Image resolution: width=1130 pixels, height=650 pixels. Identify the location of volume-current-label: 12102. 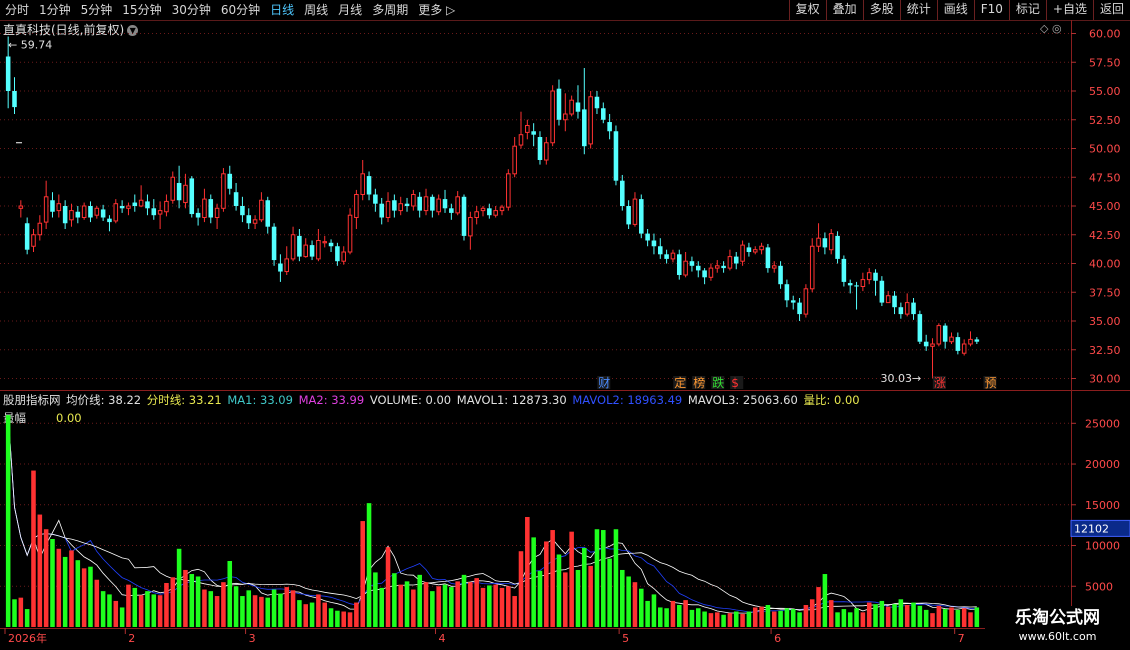
(1091, 528).